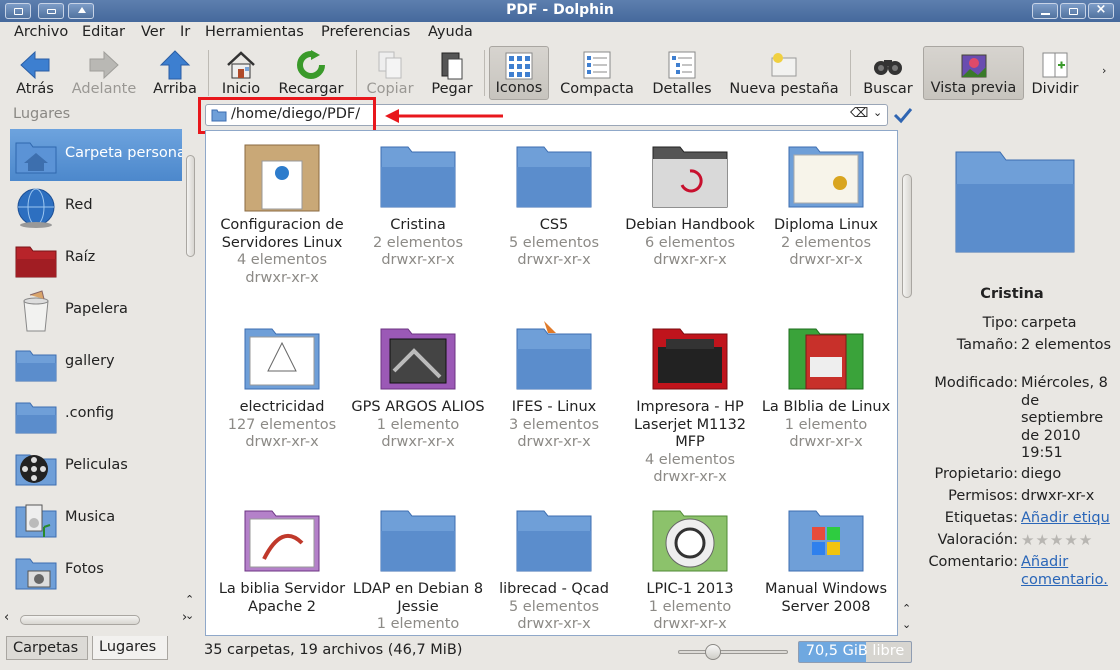 The height and width of the screenshot is (670, 1120). Describe the element at coordinates (973, 66) in the screenshot. I see `preview-image-icon` at that location.